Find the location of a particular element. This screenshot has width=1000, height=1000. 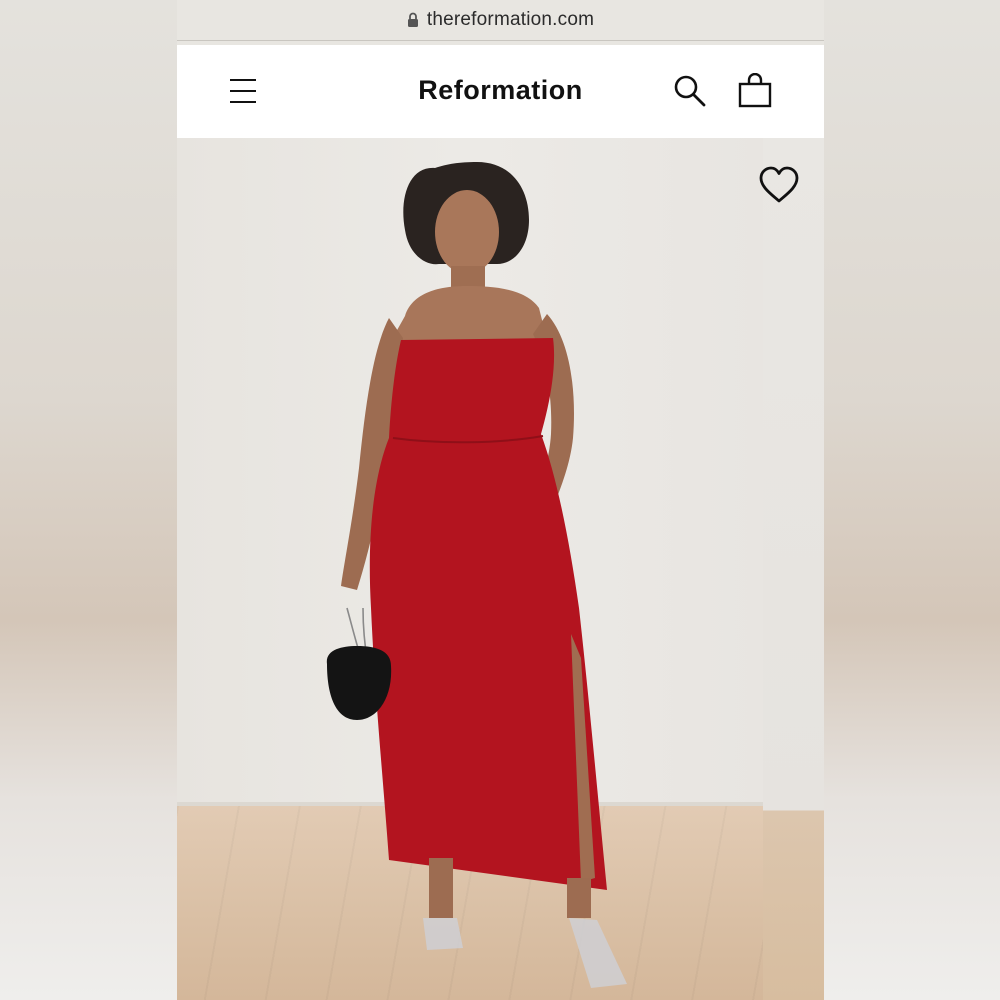

hamburger-menu-icon is located at coordinates (243, 91).